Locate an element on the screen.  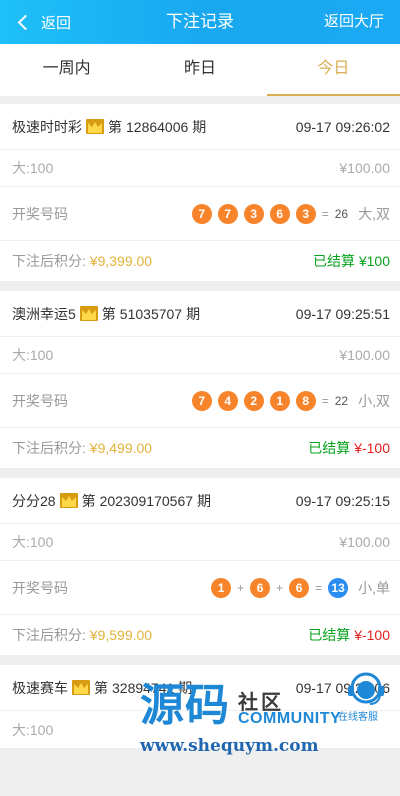
game-name: 极速赛车 is located at coordinates (40, 687).